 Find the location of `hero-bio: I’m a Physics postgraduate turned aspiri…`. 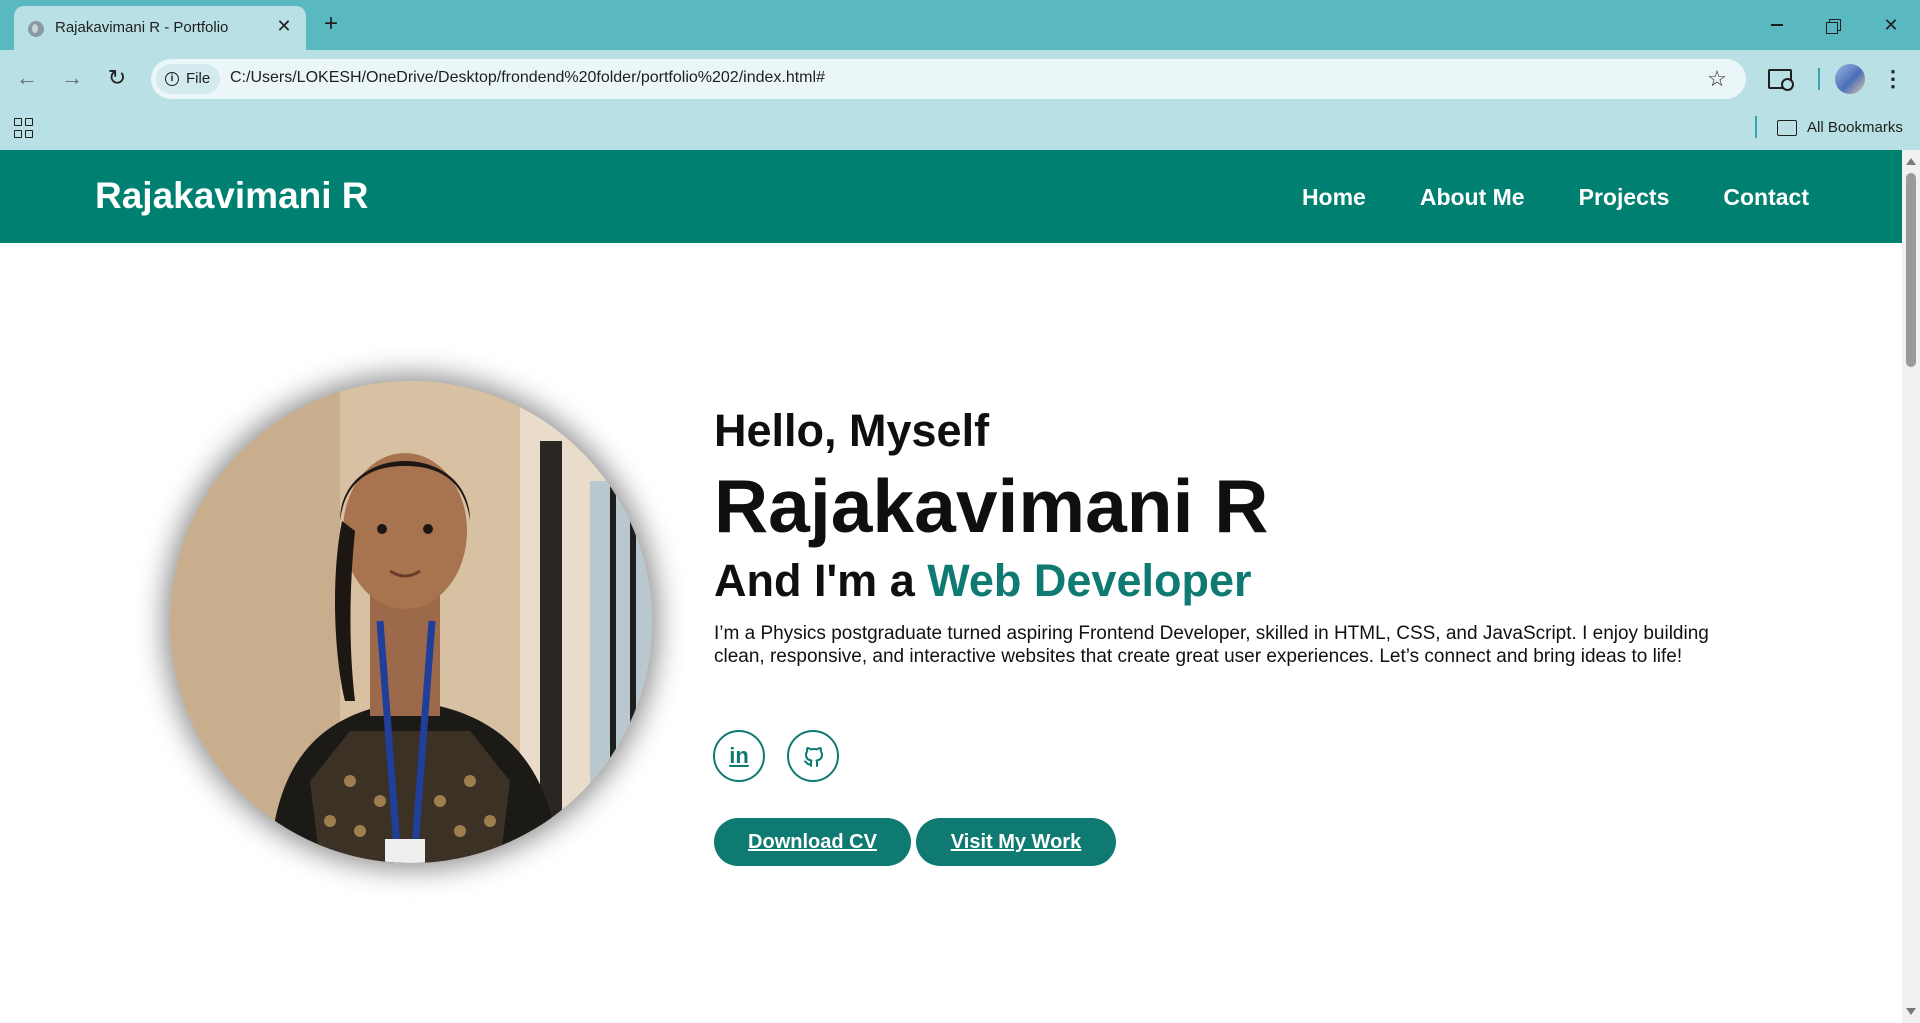

hero-bio: I’m a Physics postgraduate turned aspiri… is located at coordinates (1211, 645).